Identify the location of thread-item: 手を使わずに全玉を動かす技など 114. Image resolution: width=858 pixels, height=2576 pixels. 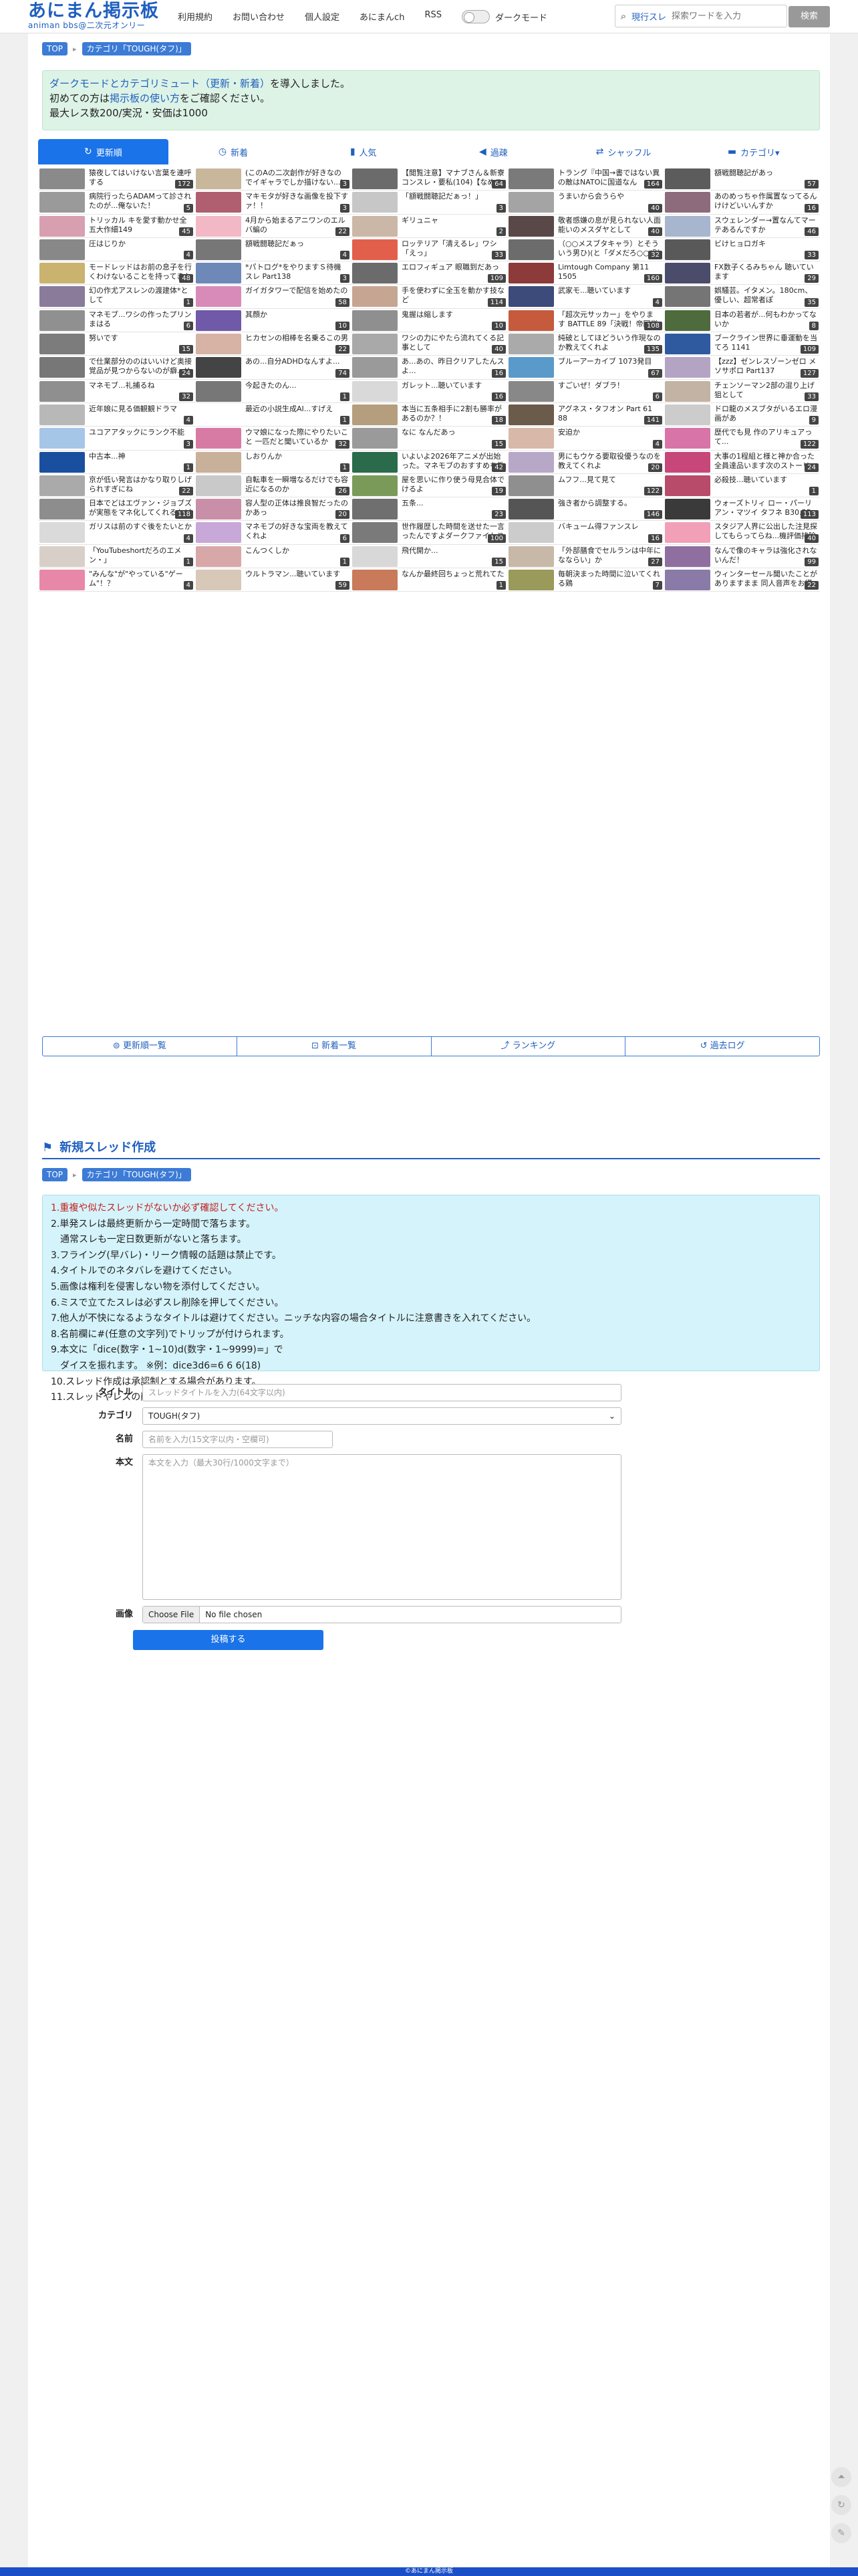
(429, 297).